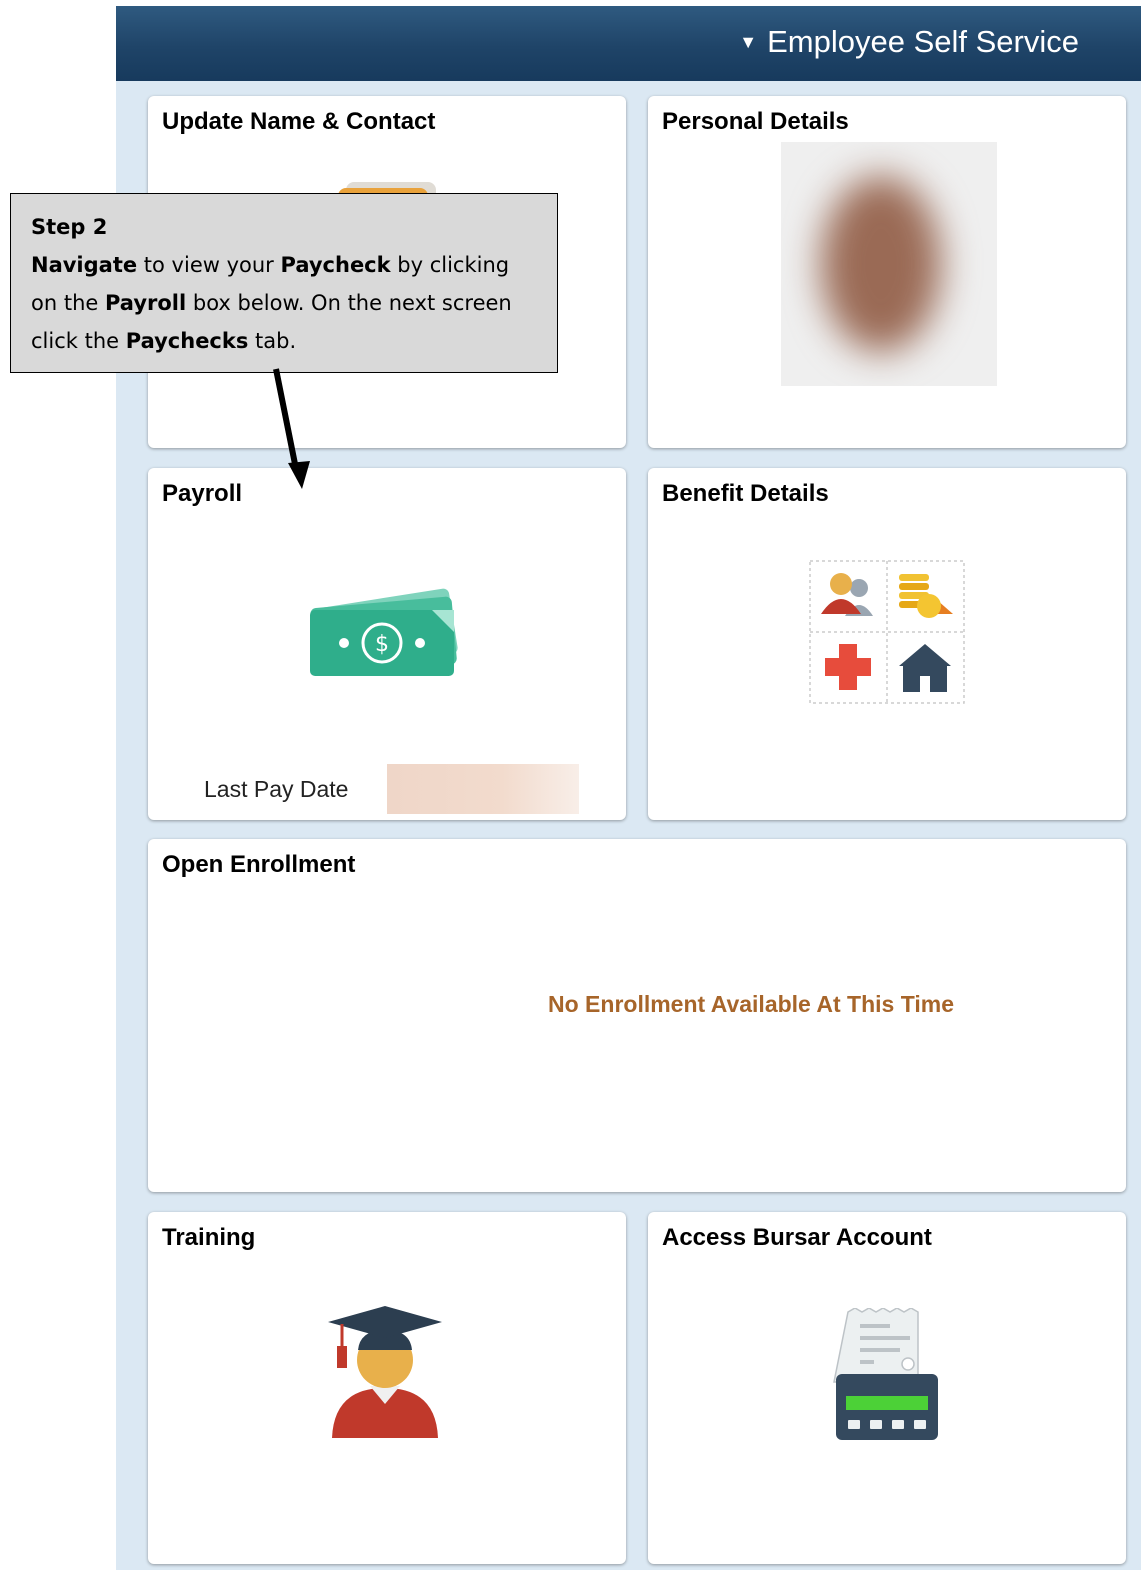 This screenshot has height=1570, width=1141. Describe the element at coordinates (299, 121) in the screenshot. I see `tile-title: Update Name & Contact` at that location.